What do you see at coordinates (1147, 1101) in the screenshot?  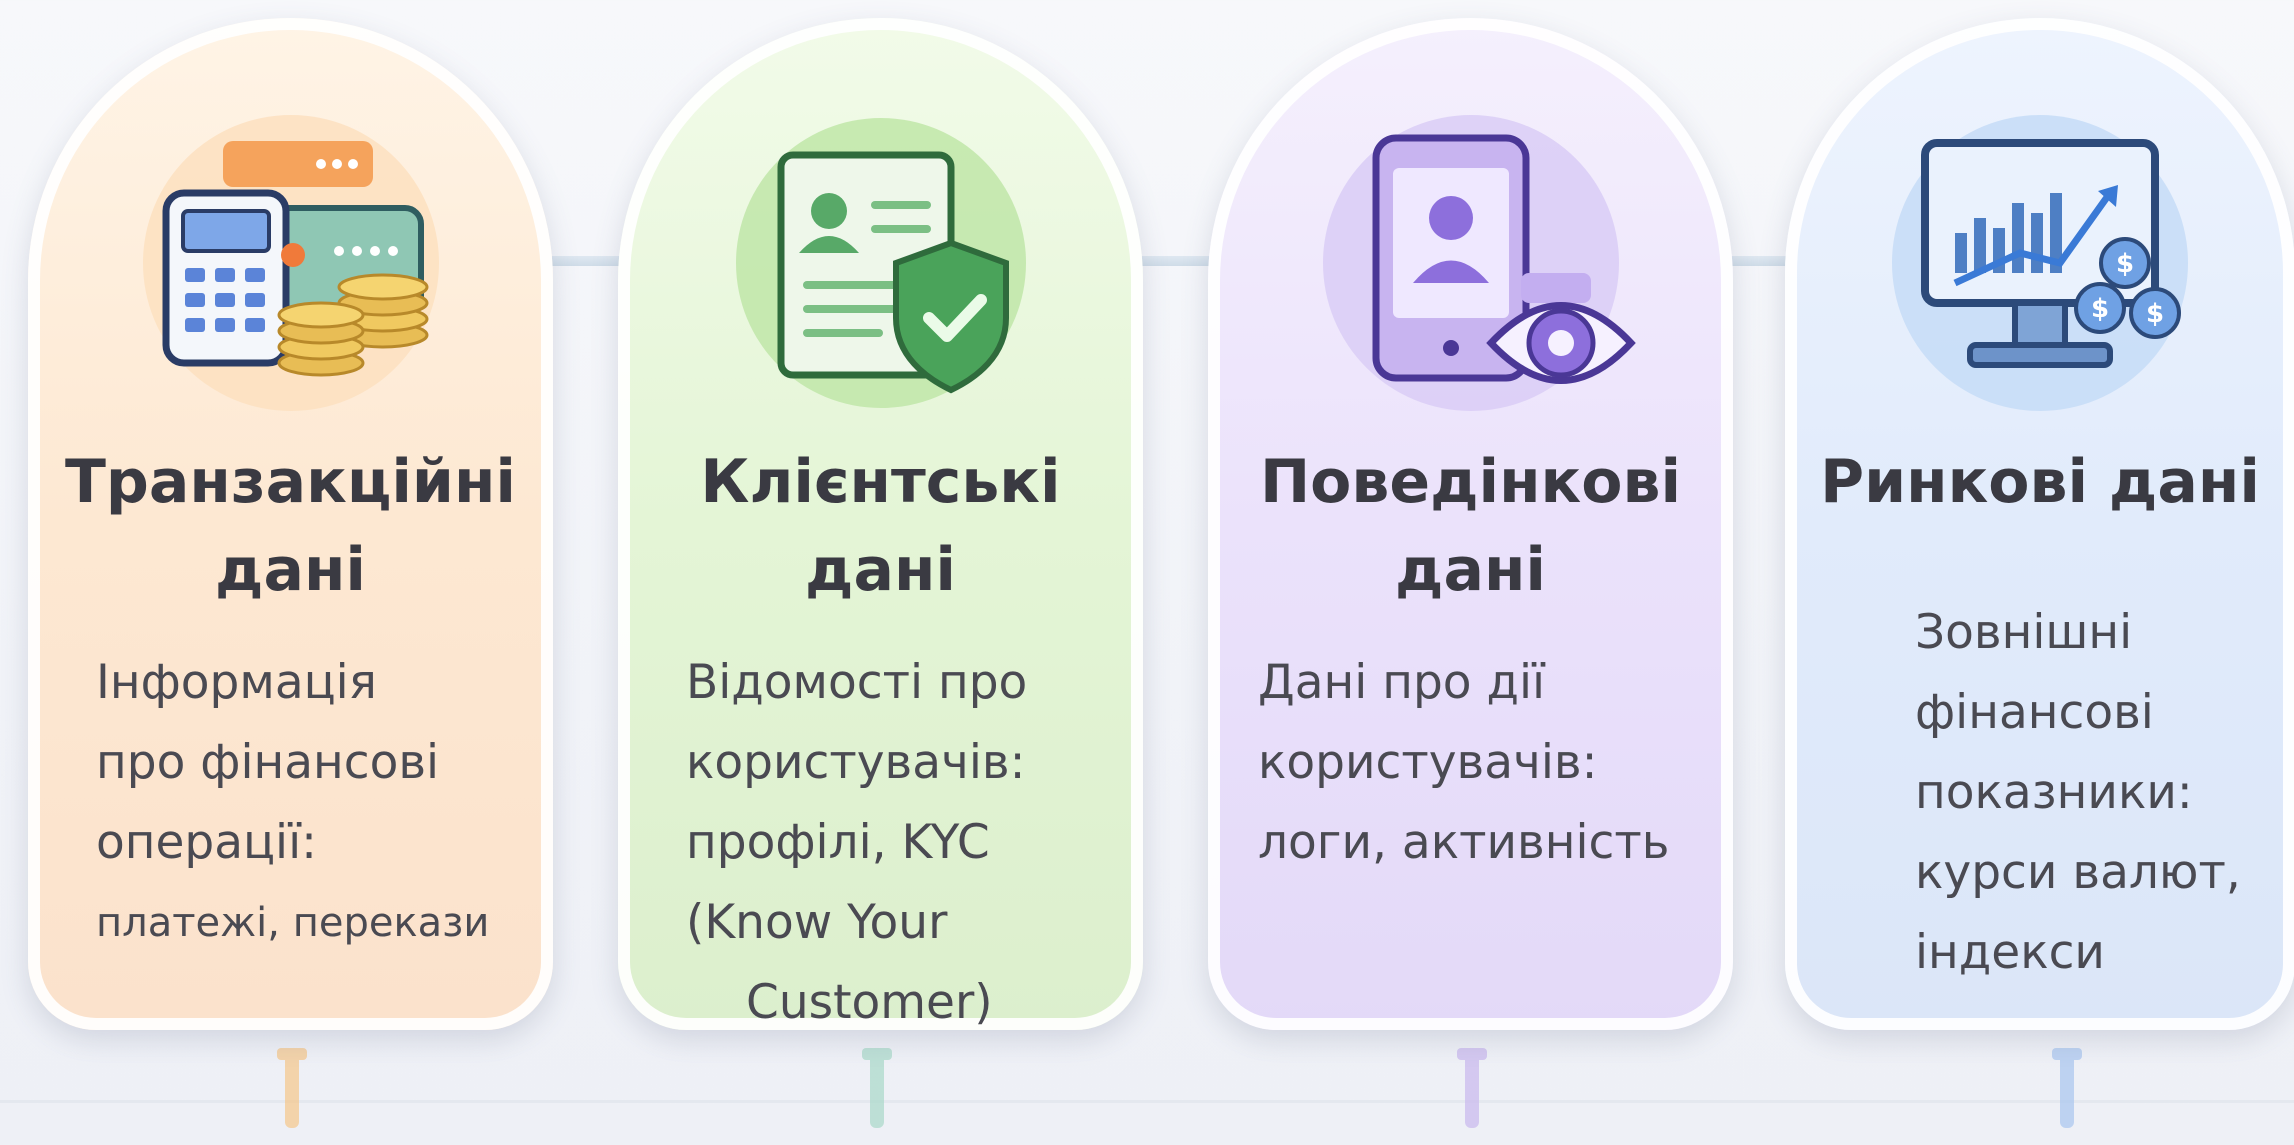 I see `bottom-rail` at bounding box center [1147, 1101].